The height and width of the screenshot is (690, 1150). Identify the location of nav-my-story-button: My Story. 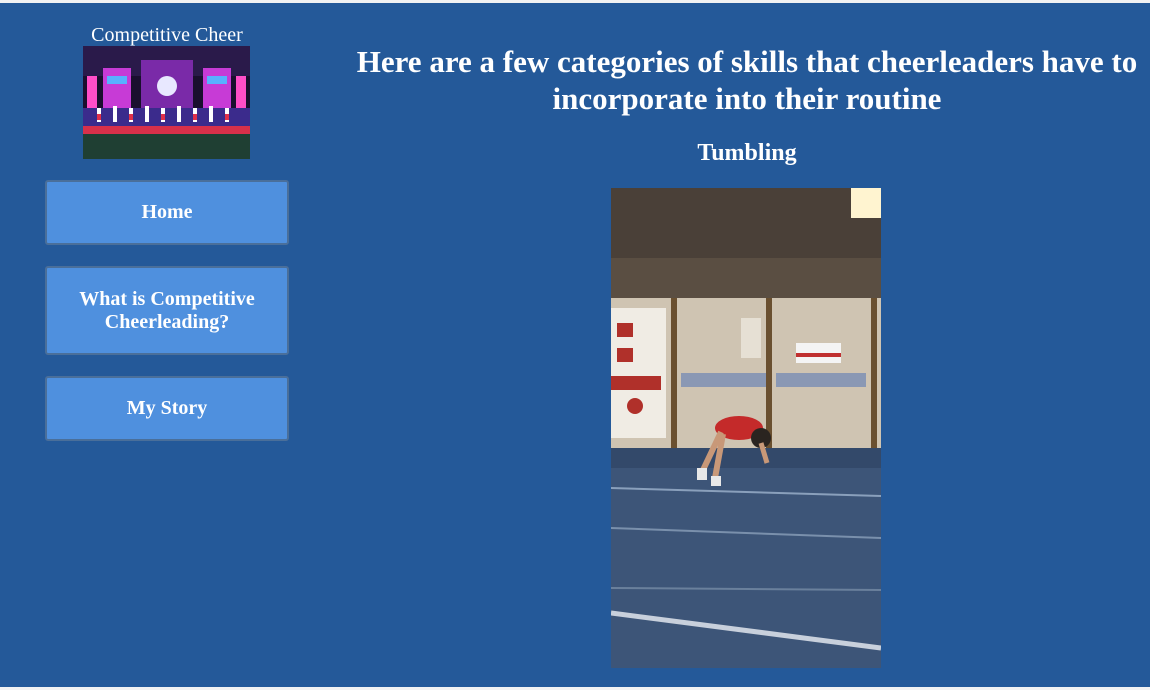
(167, 408).